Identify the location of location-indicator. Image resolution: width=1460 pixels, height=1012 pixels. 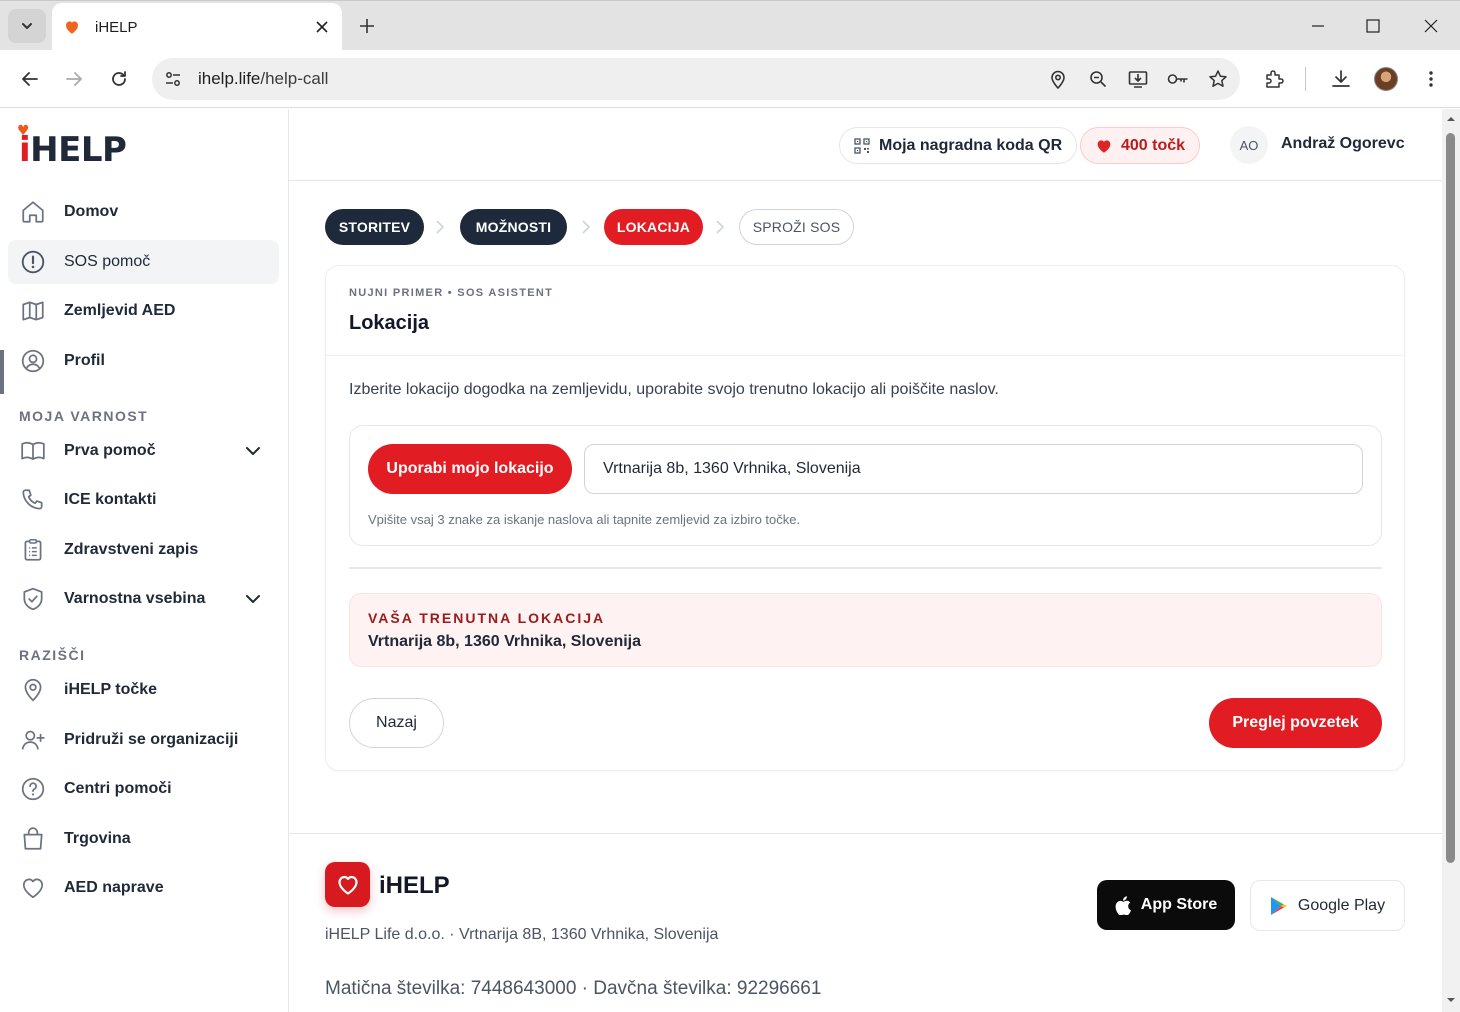
(1058, 79).